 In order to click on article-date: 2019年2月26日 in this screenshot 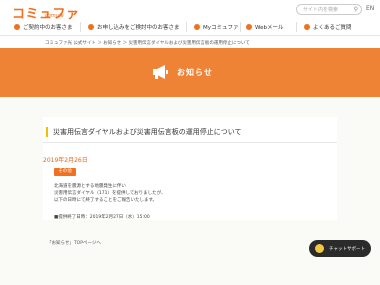, I will do `click(65, 160)`.